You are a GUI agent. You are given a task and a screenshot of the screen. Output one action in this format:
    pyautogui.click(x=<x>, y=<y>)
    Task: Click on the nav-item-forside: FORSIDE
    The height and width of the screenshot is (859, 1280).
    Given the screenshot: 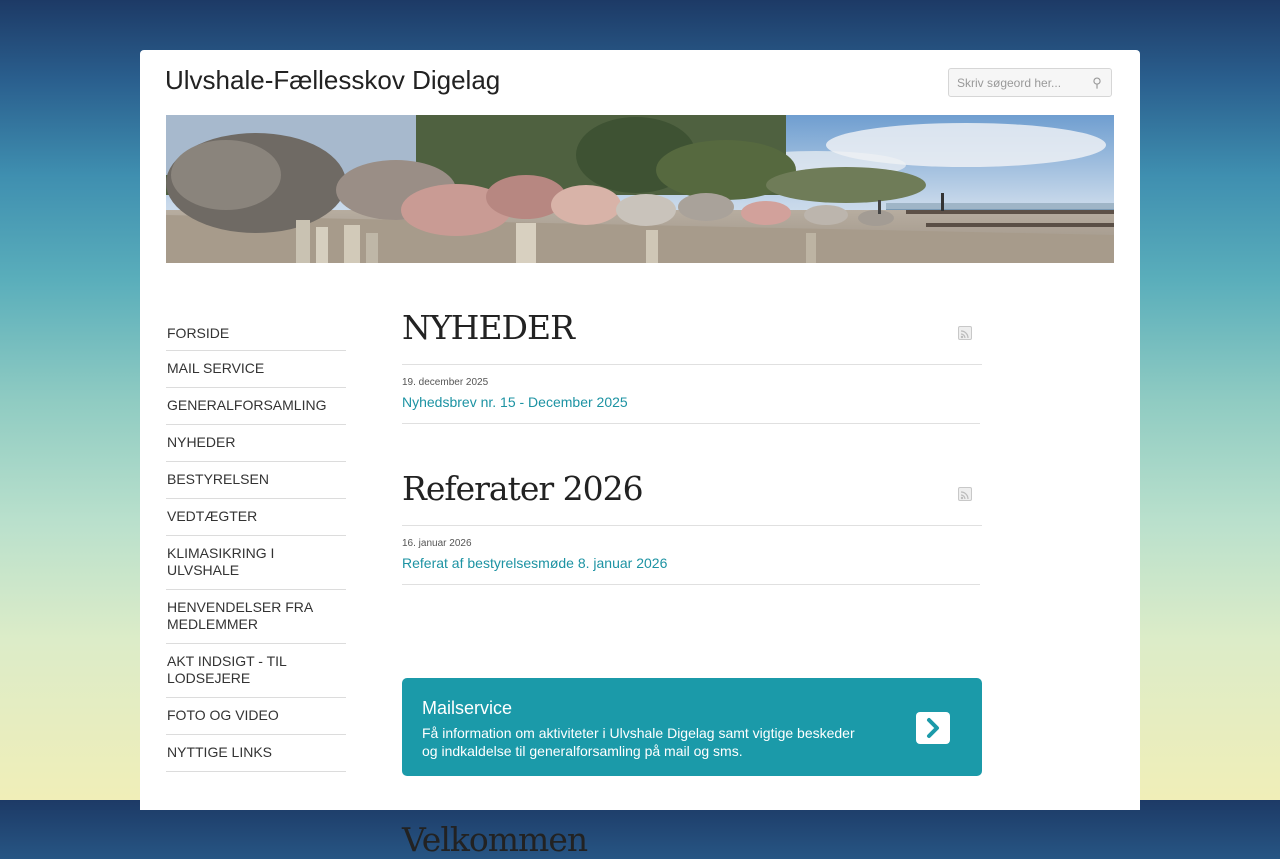 What is the action you would take?
    pyautogui.click(x=256, y=333)
    